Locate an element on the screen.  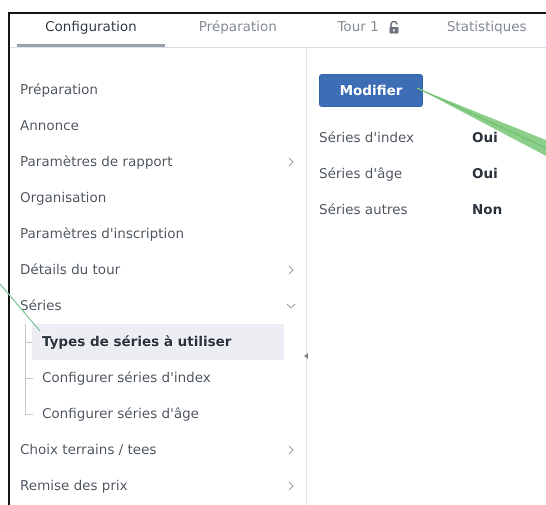
menu-item: Préparation is located at coordinates (158, 90).